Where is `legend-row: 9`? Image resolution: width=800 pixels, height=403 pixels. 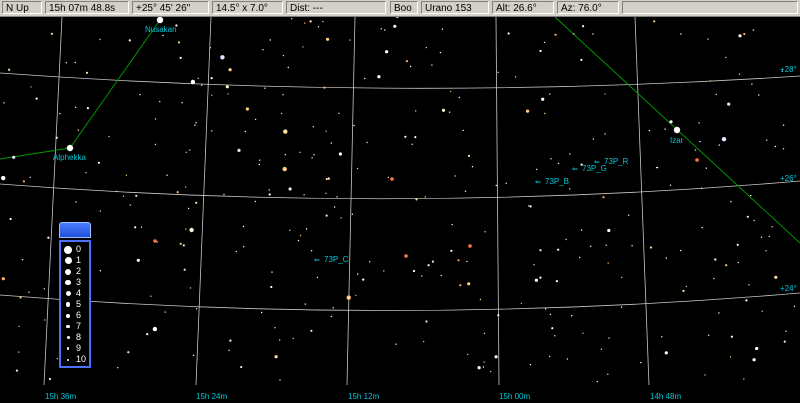
legend-row: 9 is located at coordinates (76, 348).